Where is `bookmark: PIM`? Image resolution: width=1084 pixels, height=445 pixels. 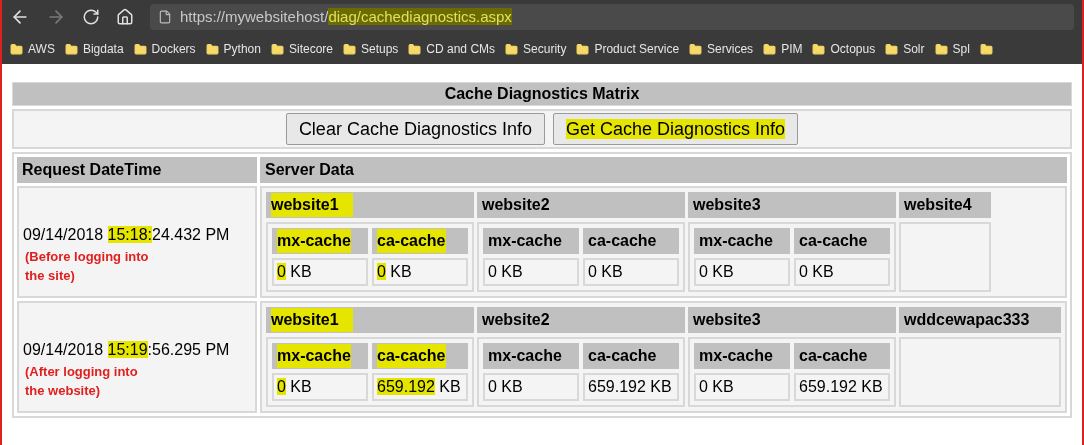
bookmark: PIM is located at coordinates (792, 49).